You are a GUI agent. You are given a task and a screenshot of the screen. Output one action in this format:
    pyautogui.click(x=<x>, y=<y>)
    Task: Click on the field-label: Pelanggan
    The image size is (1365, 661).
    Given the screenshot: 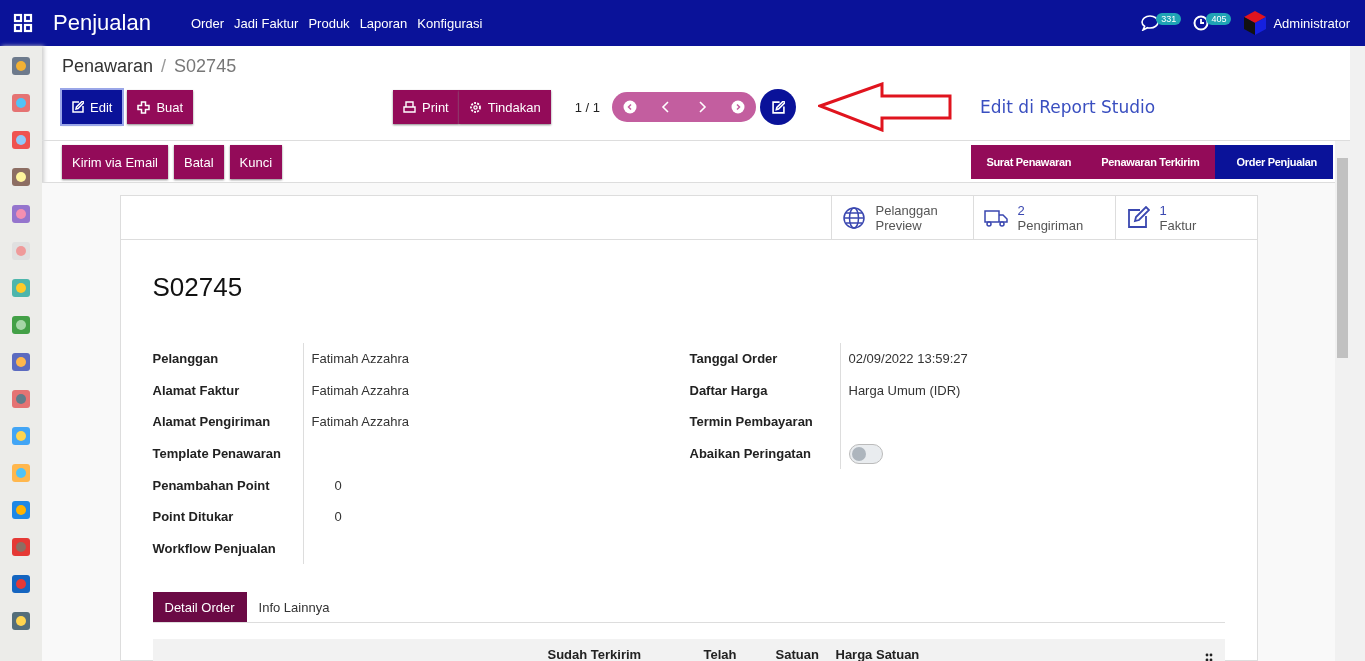 What is the action you would take?
    pyautogui.click(x=186, y=359)
    